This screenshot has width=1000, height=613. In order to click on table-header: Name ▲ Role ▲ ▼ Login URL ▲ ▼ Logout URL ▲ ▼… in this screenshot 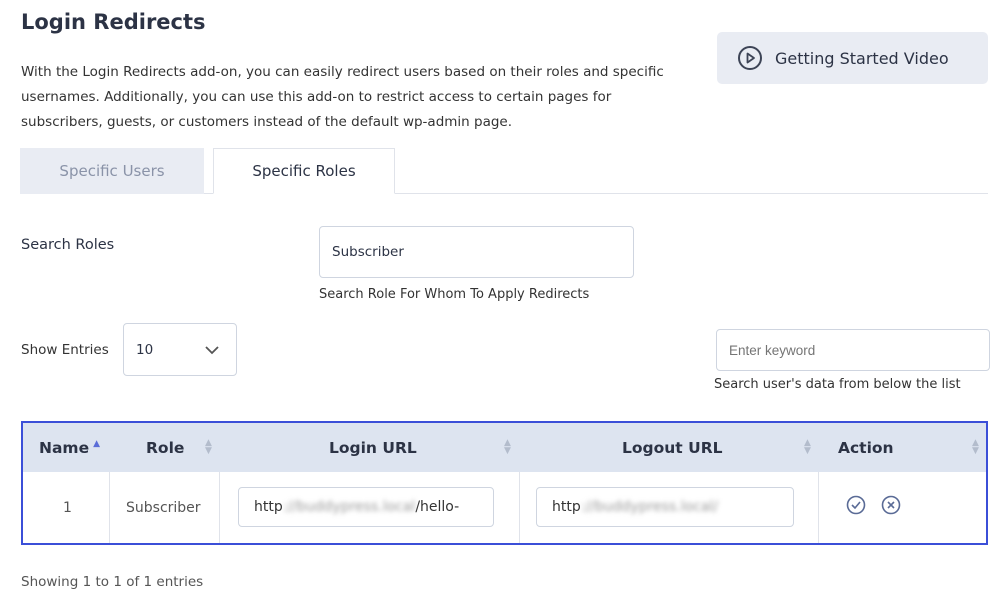, I will do `click(504, 447)`.